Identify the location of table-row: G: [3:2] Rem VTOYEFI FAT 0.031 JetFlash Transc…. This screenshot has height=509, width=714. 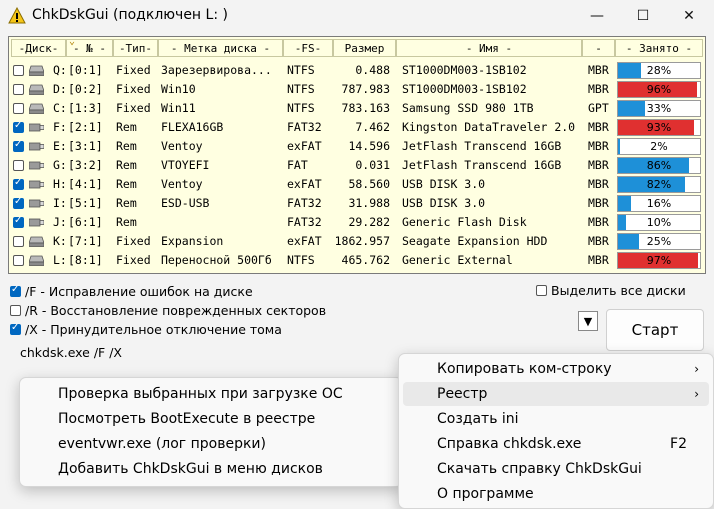
(357, 165).